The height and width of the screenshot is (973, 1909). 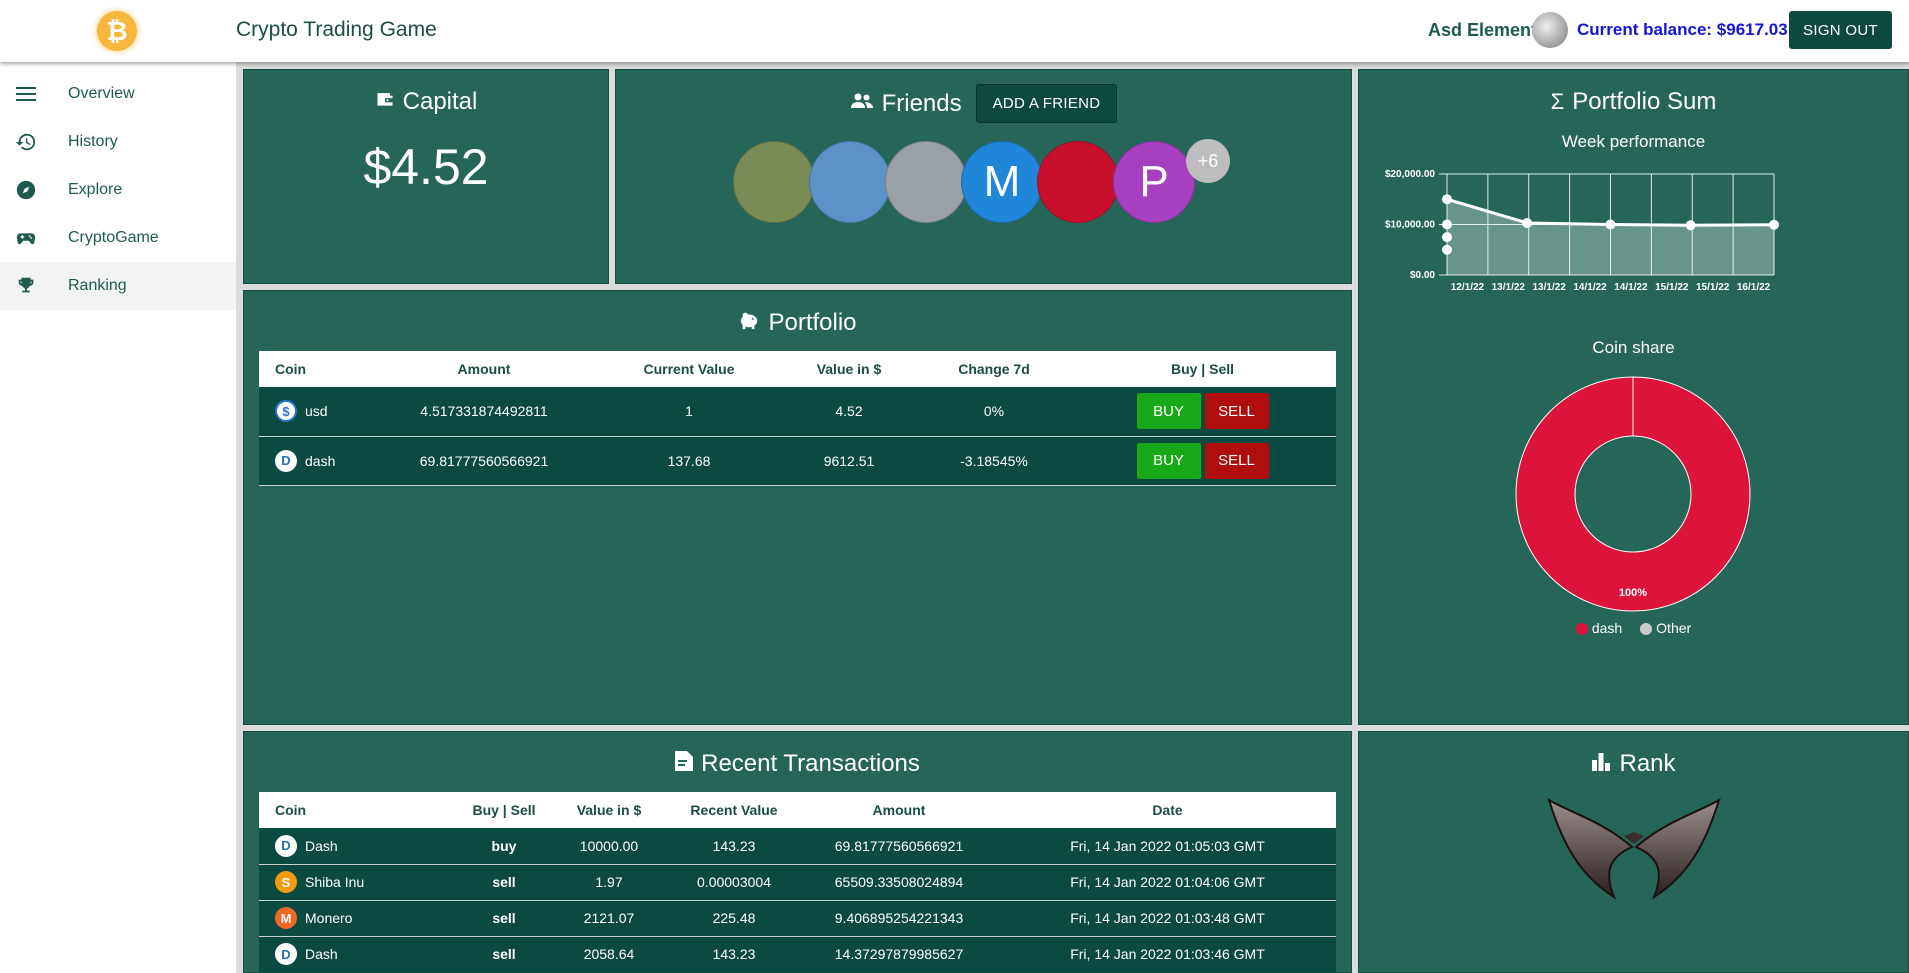 I want to click on sidebar-item-overview: Overview, so click(x=118, y=94).